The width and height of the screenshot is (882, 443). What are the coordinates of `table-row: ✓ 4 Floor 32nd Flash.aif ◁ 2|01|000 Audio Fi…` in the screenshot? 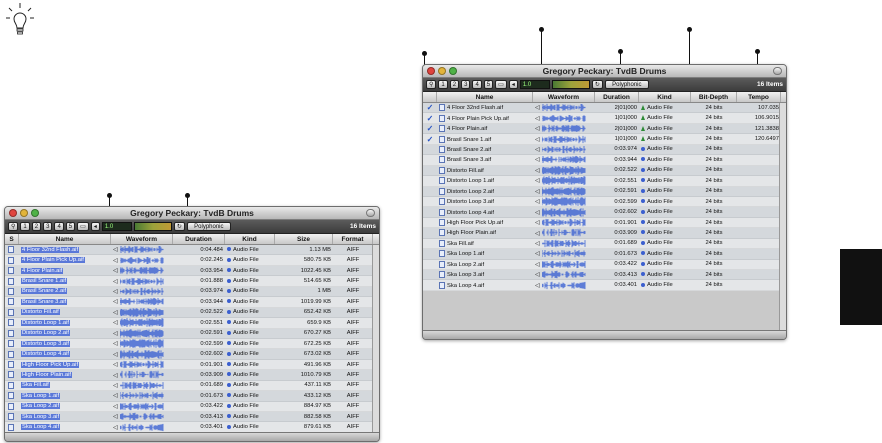 It's located at (604, 108).